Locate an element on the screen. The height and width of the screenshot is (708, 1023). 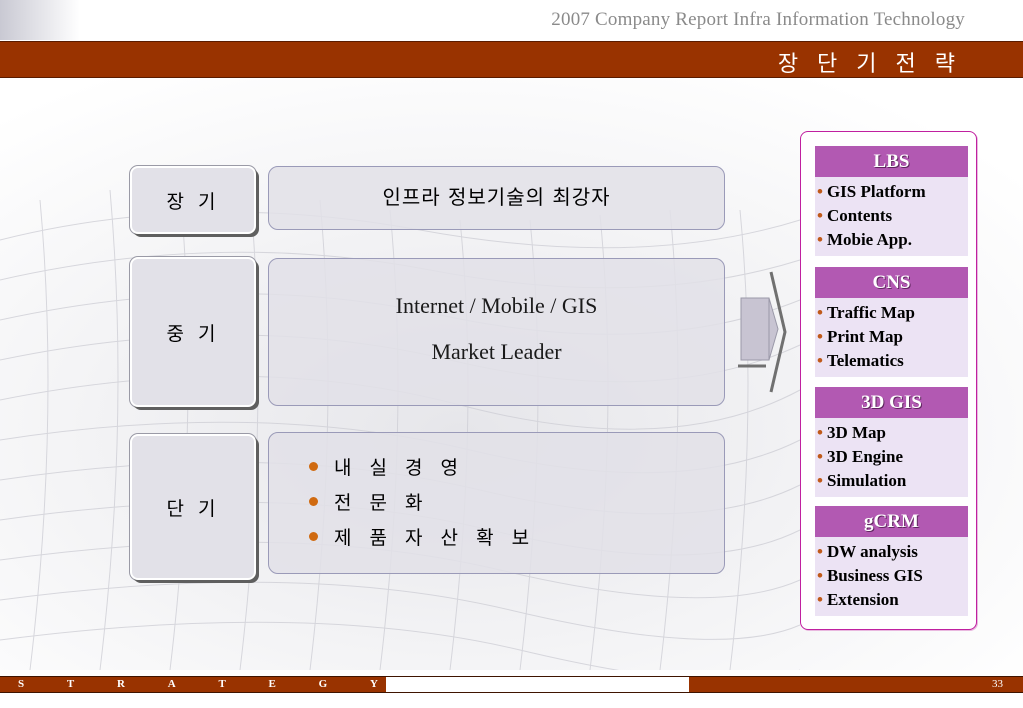
list-item: • Extension is located at coordinates (858, 599).